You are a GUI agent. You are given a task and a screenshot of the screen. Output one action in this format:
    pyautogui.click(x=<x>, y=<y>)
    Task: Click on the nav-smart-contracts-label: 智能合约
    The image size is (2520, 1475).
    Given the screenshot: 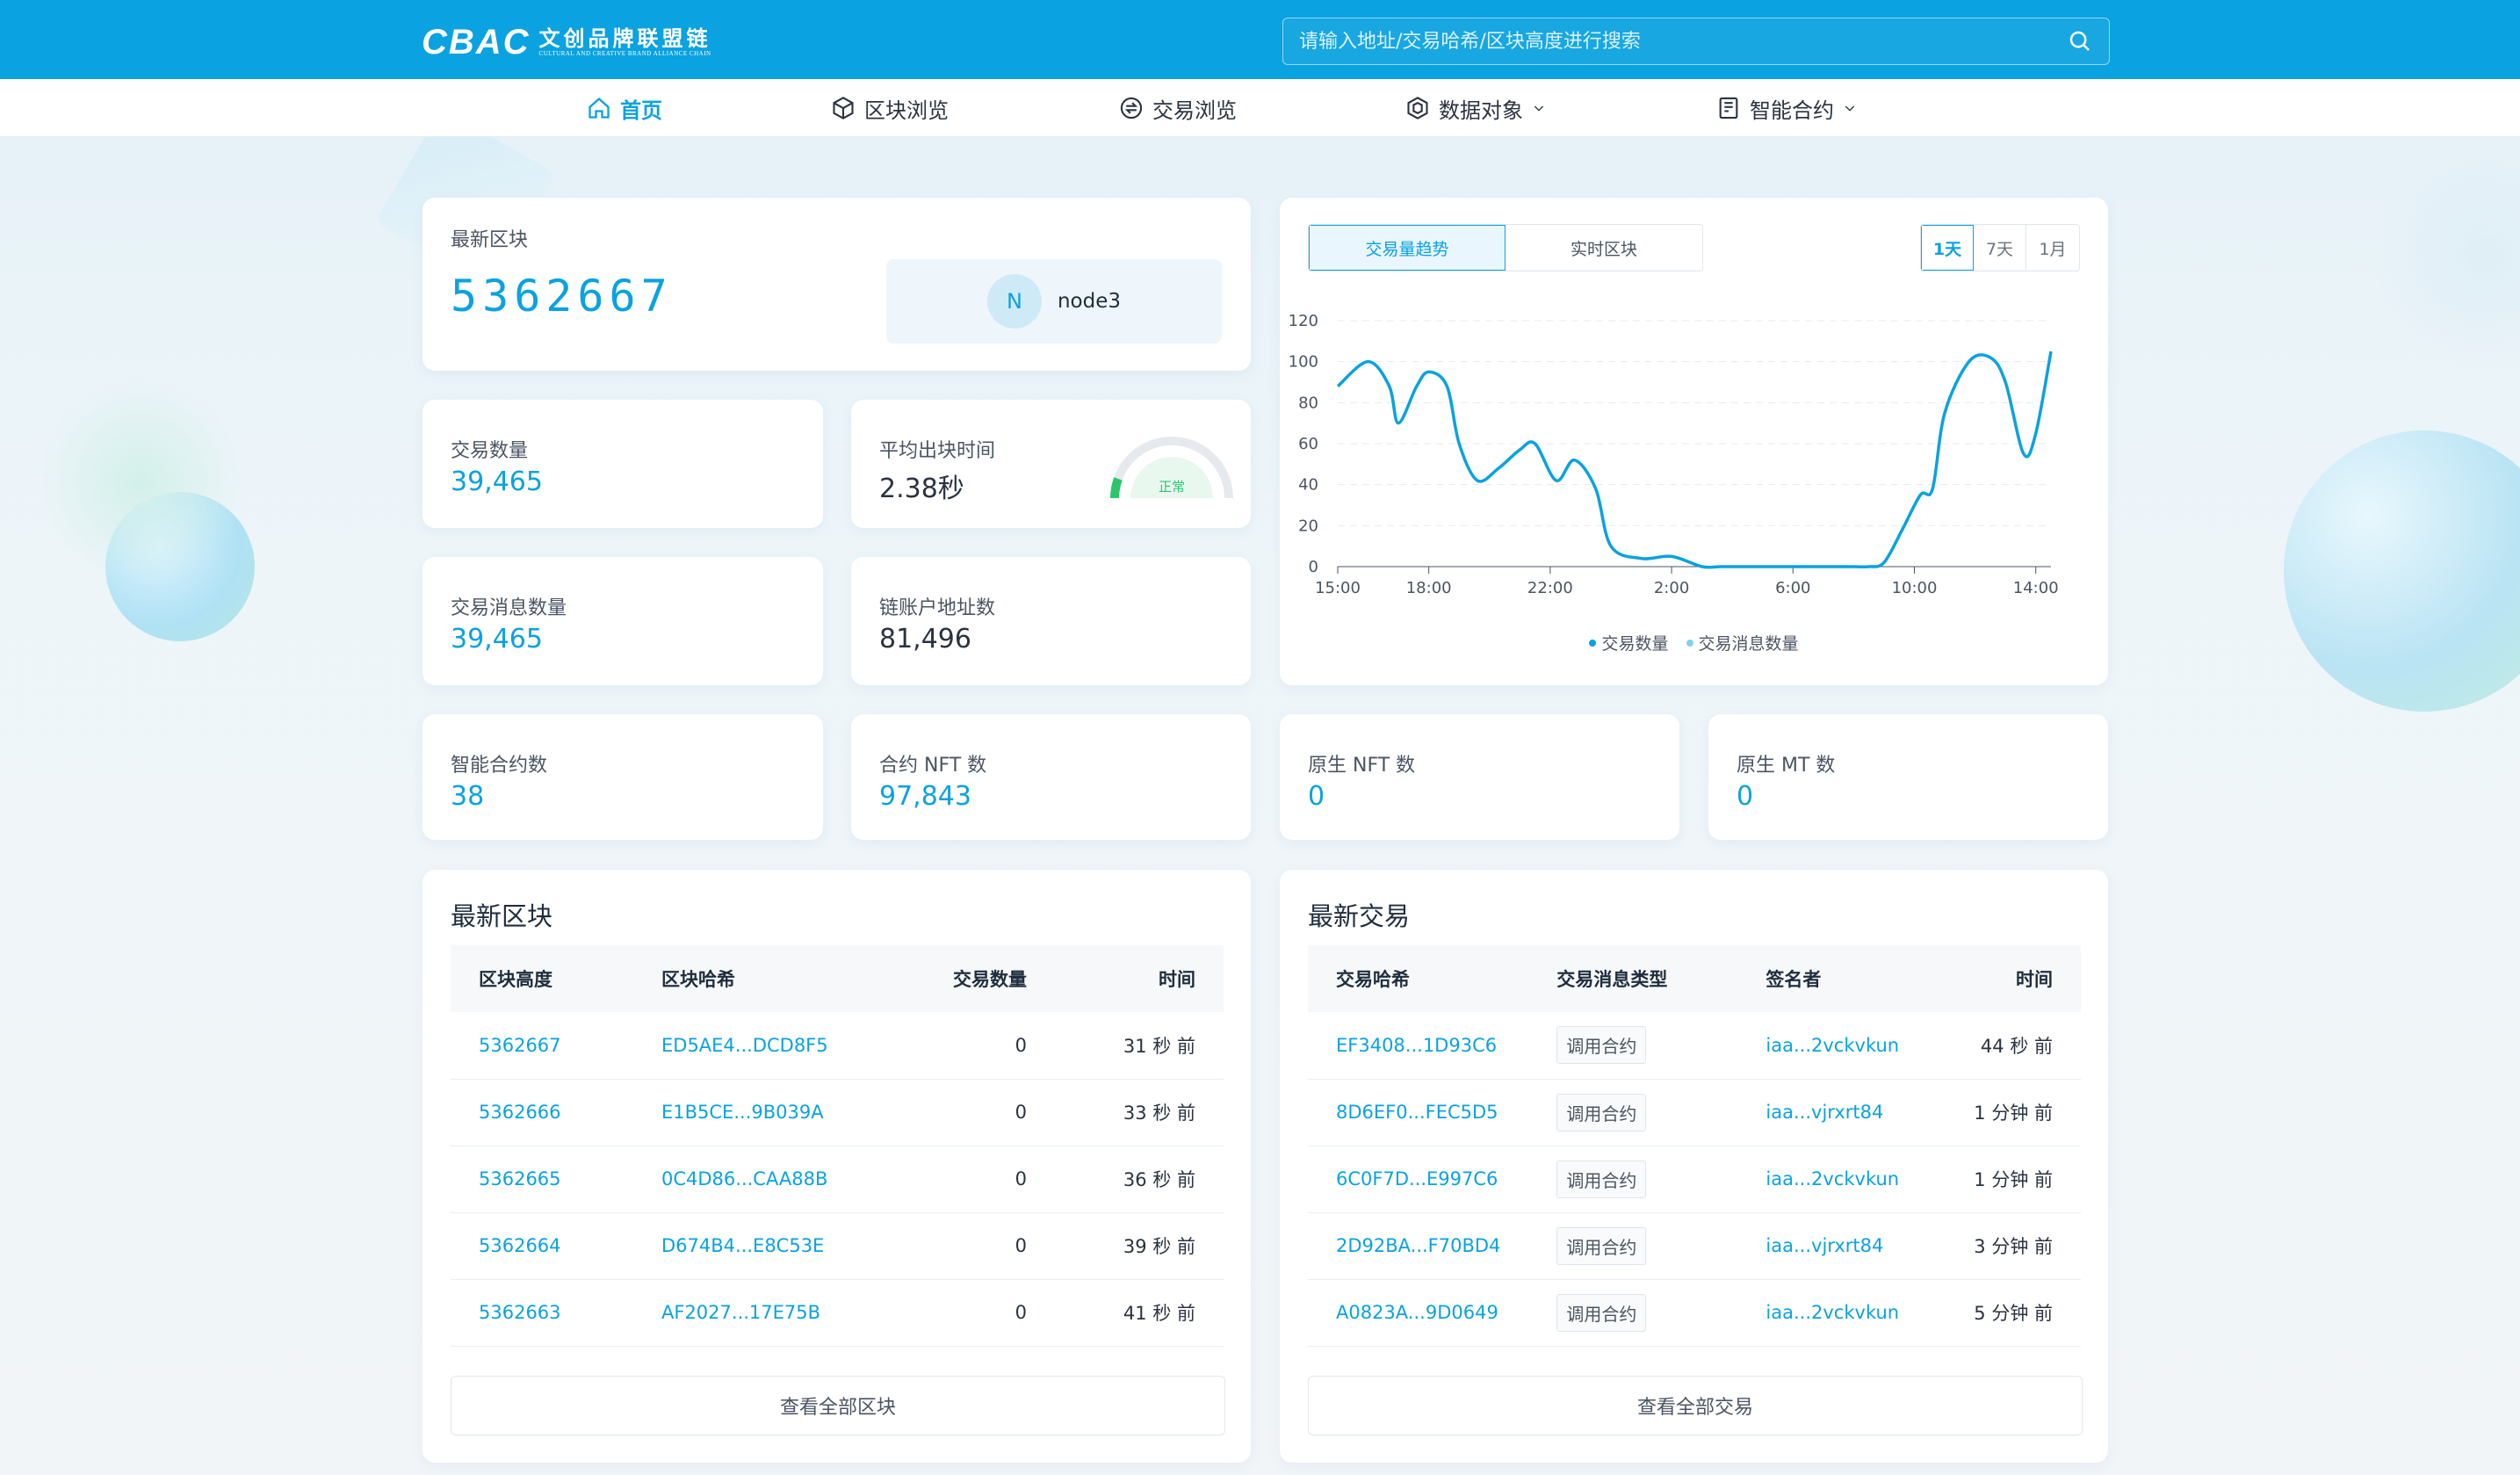 What is the action you would take?
    pyautogui.click(x=1792, y=110)
    